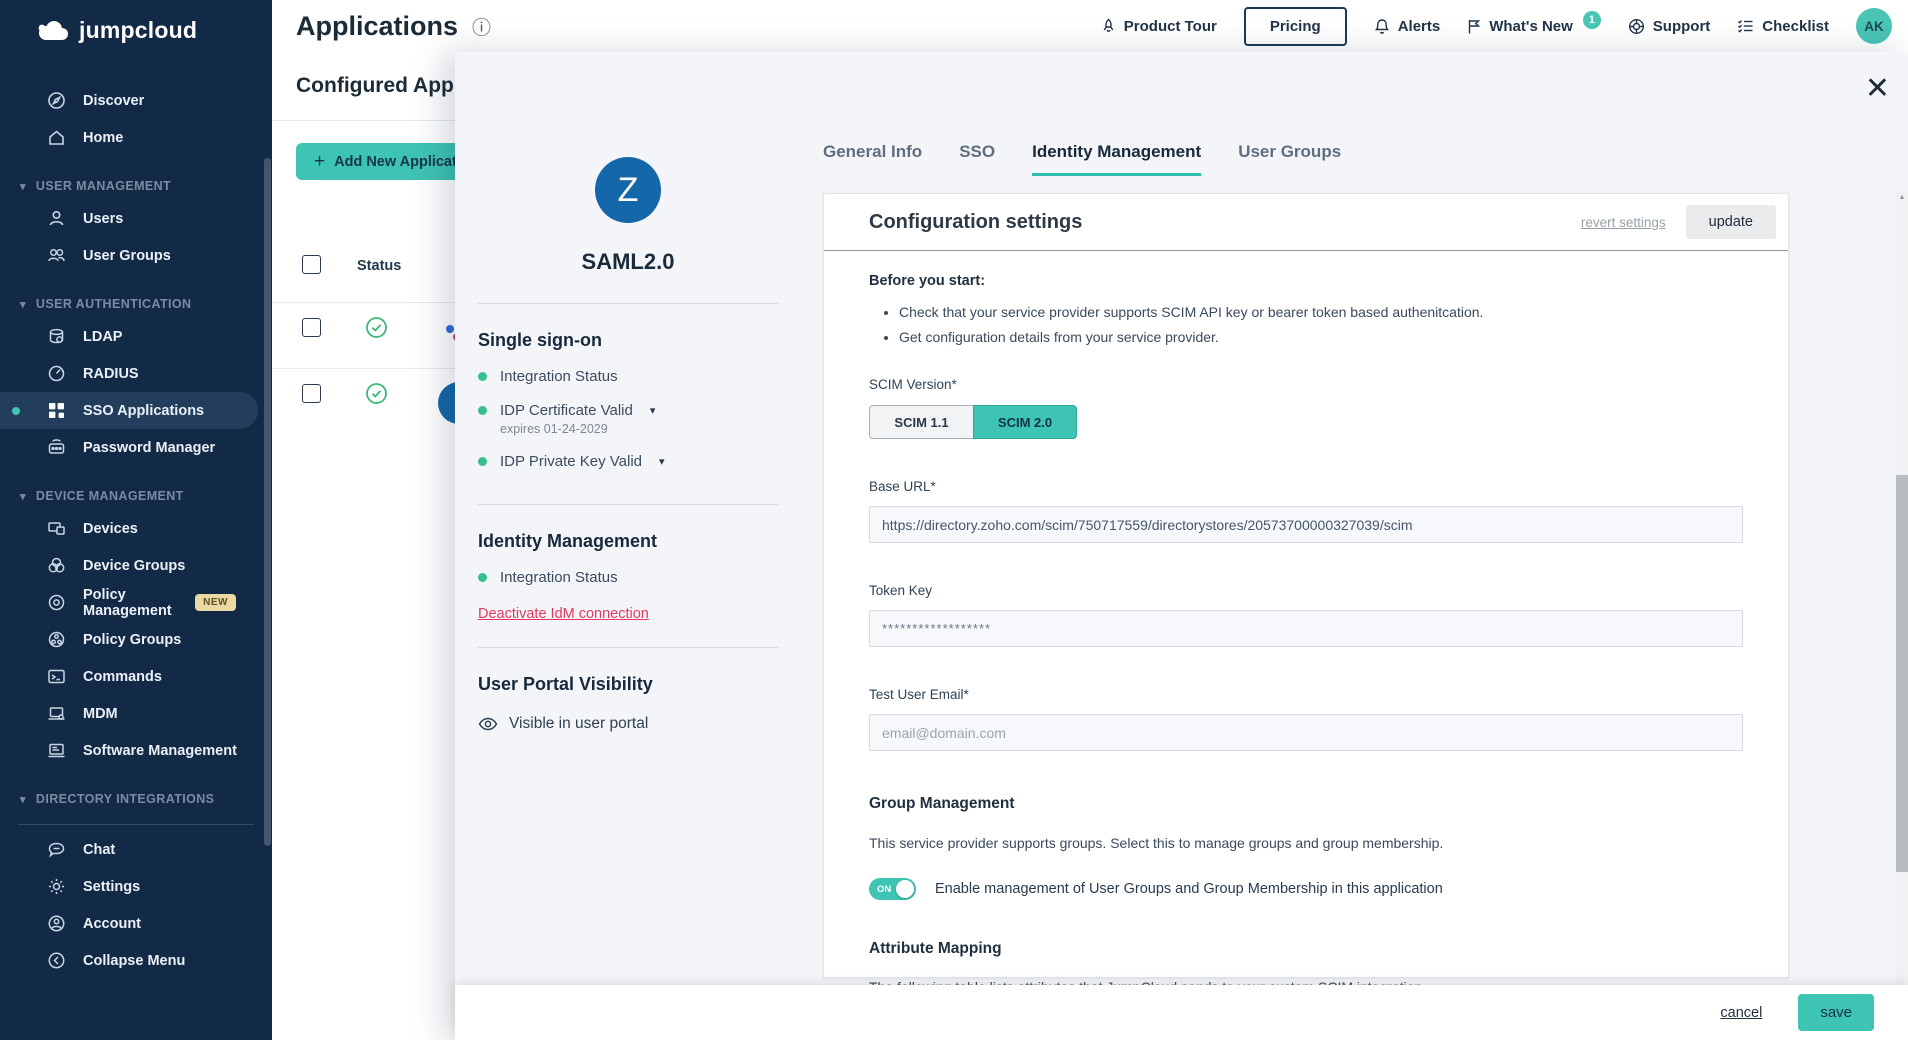  Describe the element at coordinates (977, 159) in the screenshot. I see `tab-sso: SSO` at that location.